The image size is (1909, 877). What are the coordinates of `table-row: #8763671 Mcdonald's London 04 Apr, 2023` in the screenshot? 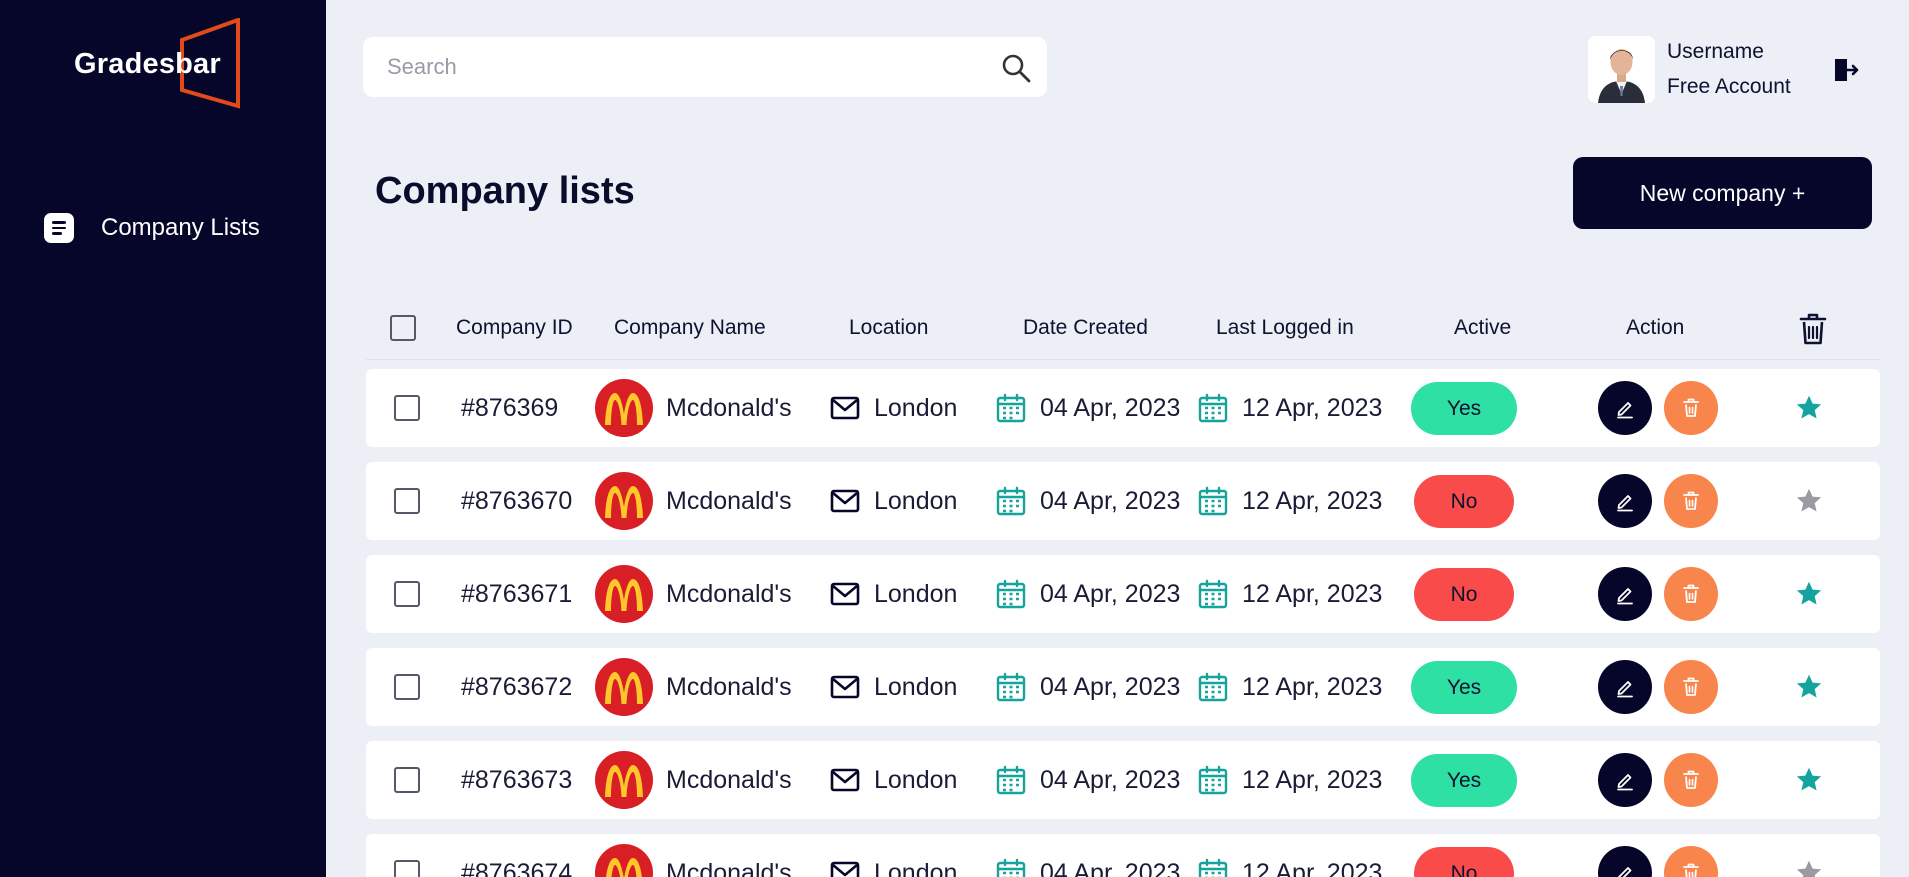 It's located at (1123, 594).